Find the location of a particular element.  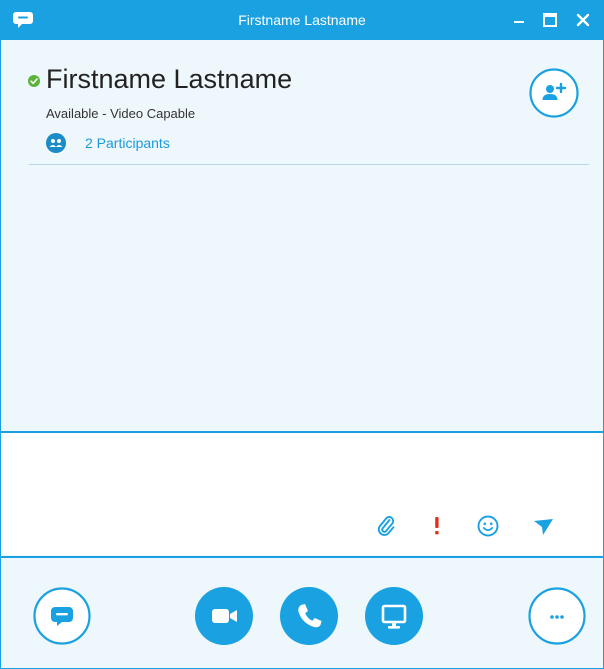

im-button is located at coordinates (62, 616).